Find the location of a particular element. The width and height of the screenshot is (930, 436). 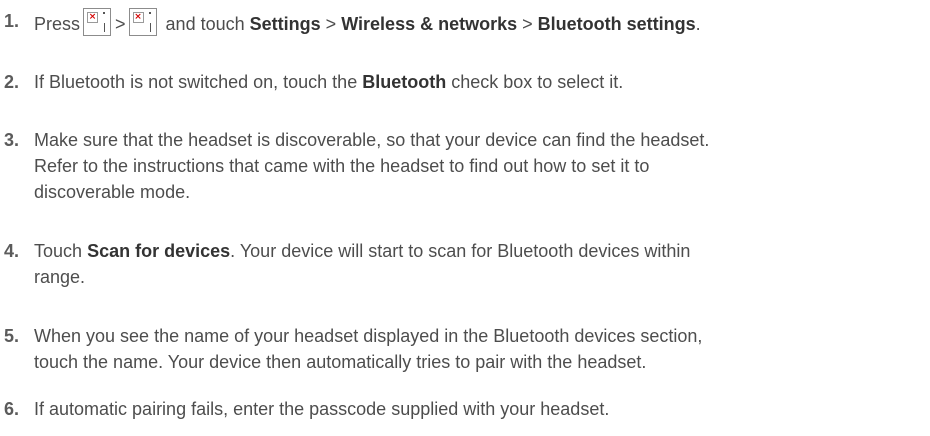

bluetooth-settings-label: Bluetooth settings is located at coordinates (616, 24).